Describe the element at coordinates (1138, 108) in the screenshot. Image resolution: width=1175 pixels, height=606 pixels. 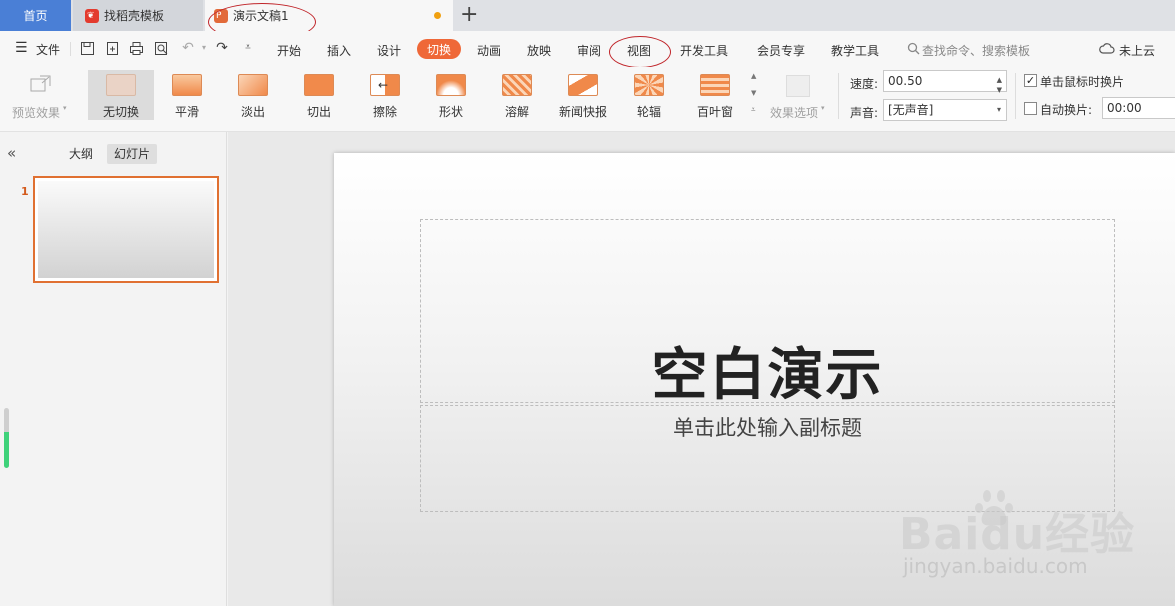
I see `auto-advance-time: 00:00` at that location.